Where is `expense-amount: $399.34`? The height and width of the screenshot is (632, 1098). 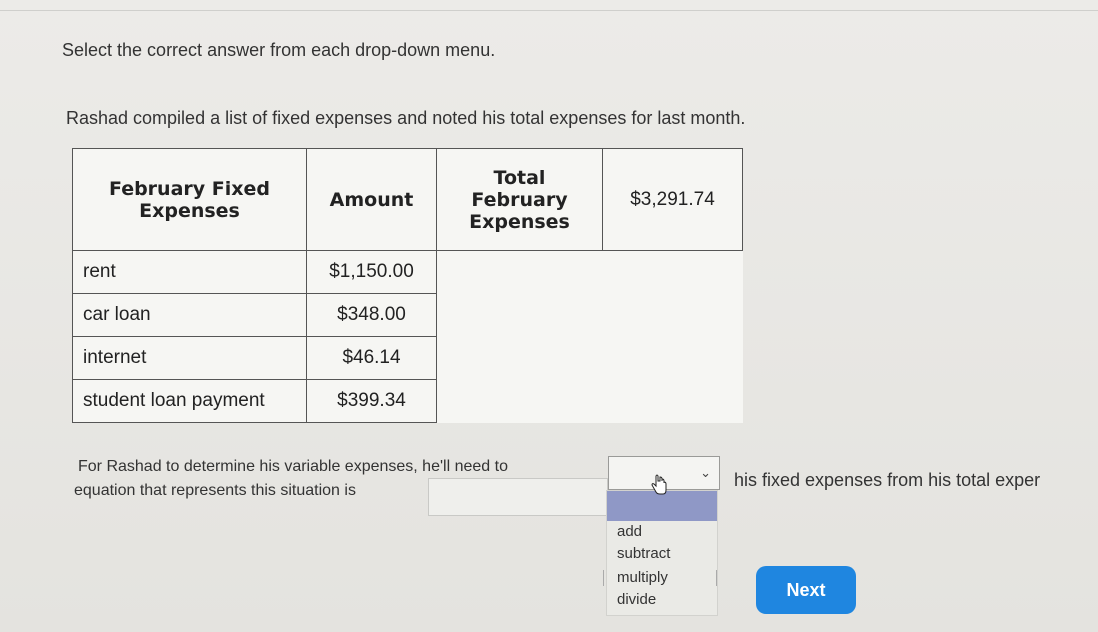
expense-amount: $399.34 is located at coordinates (371, 401).